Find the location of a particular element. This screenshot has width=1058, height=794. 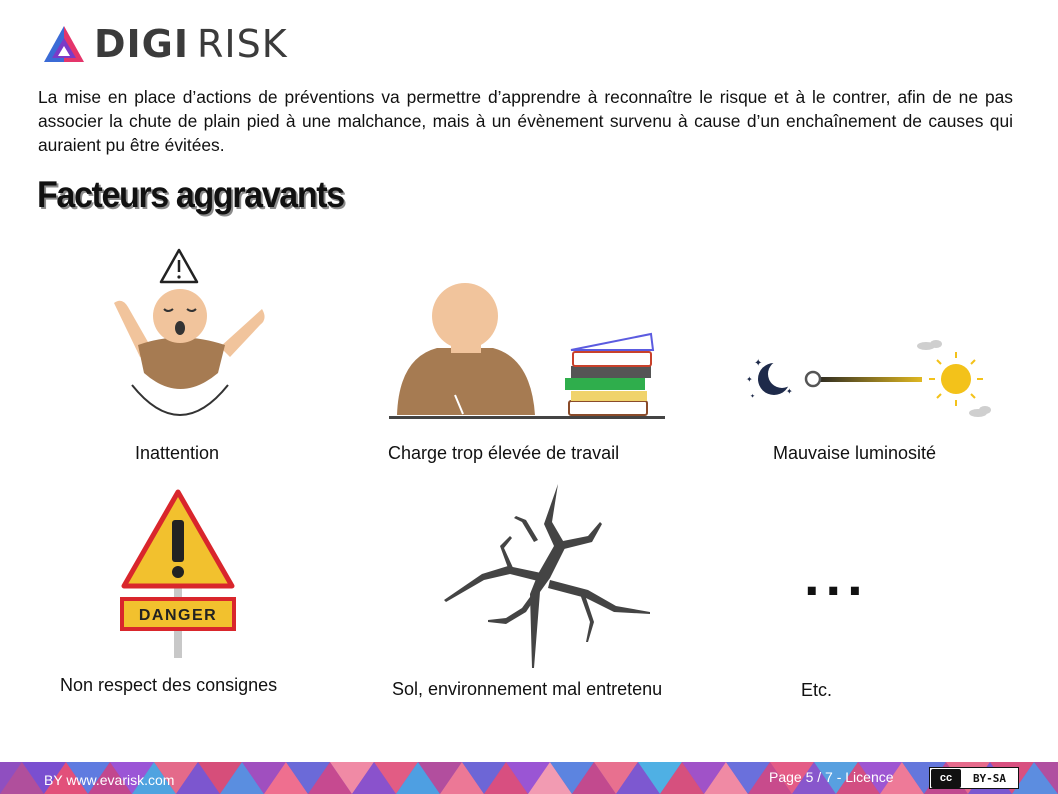

cc-license-label: BY-SA is located at coordinates (989, 778).